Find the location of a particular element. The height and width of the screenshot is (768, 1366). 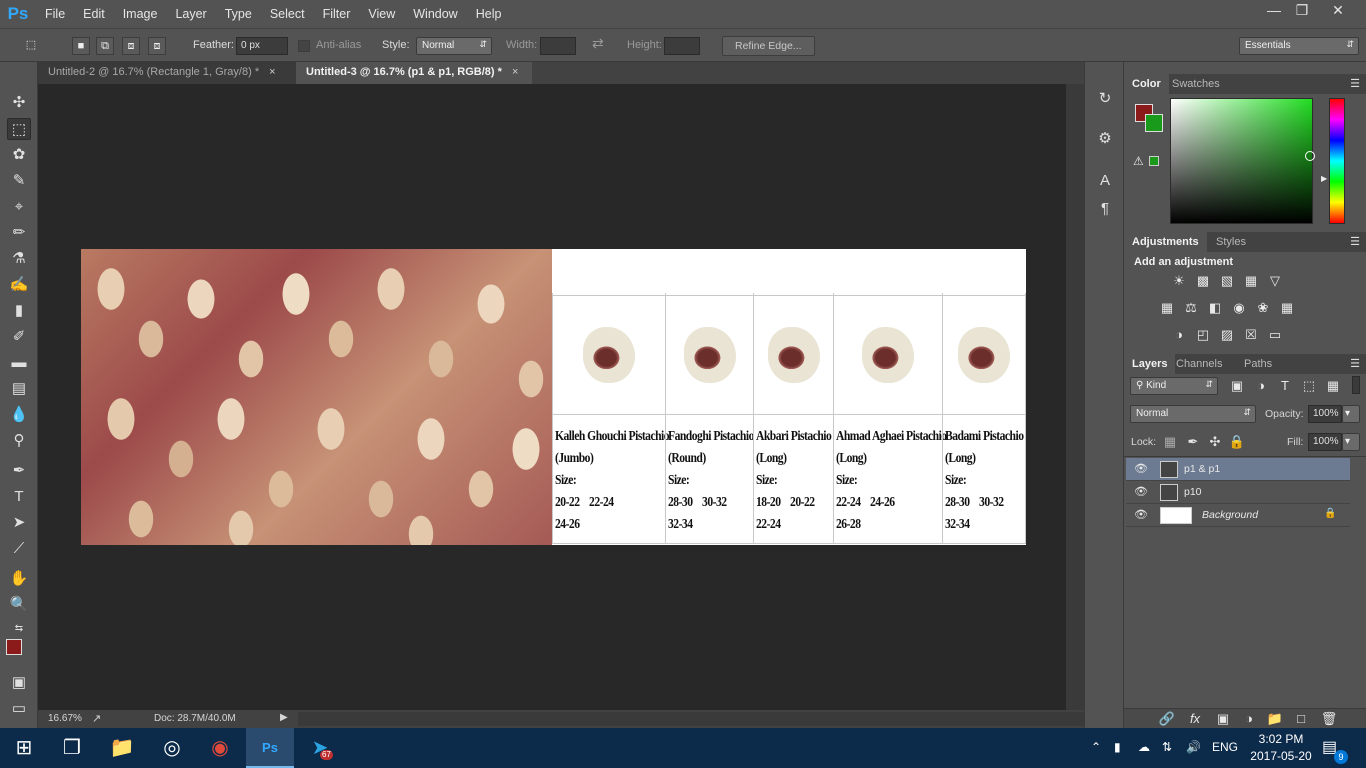

file-explorer-icon: 📁 is located at coordinates (122, 748).